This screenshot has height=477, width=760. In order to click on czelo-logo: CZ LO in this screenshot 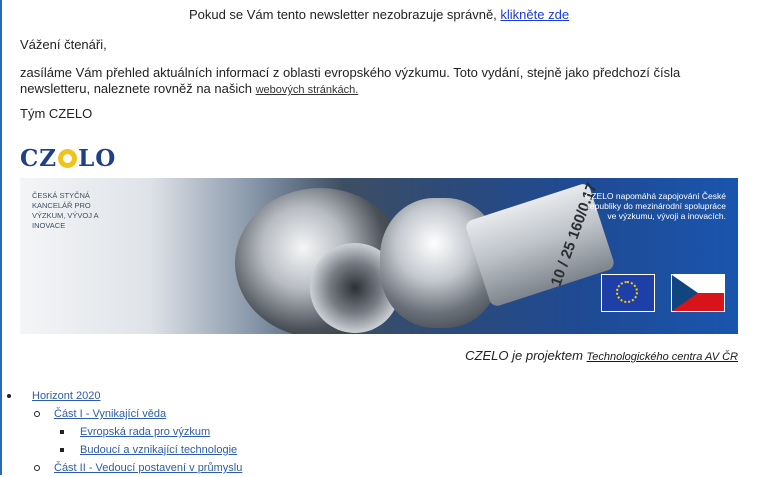, I will do `click(379, 158)`.